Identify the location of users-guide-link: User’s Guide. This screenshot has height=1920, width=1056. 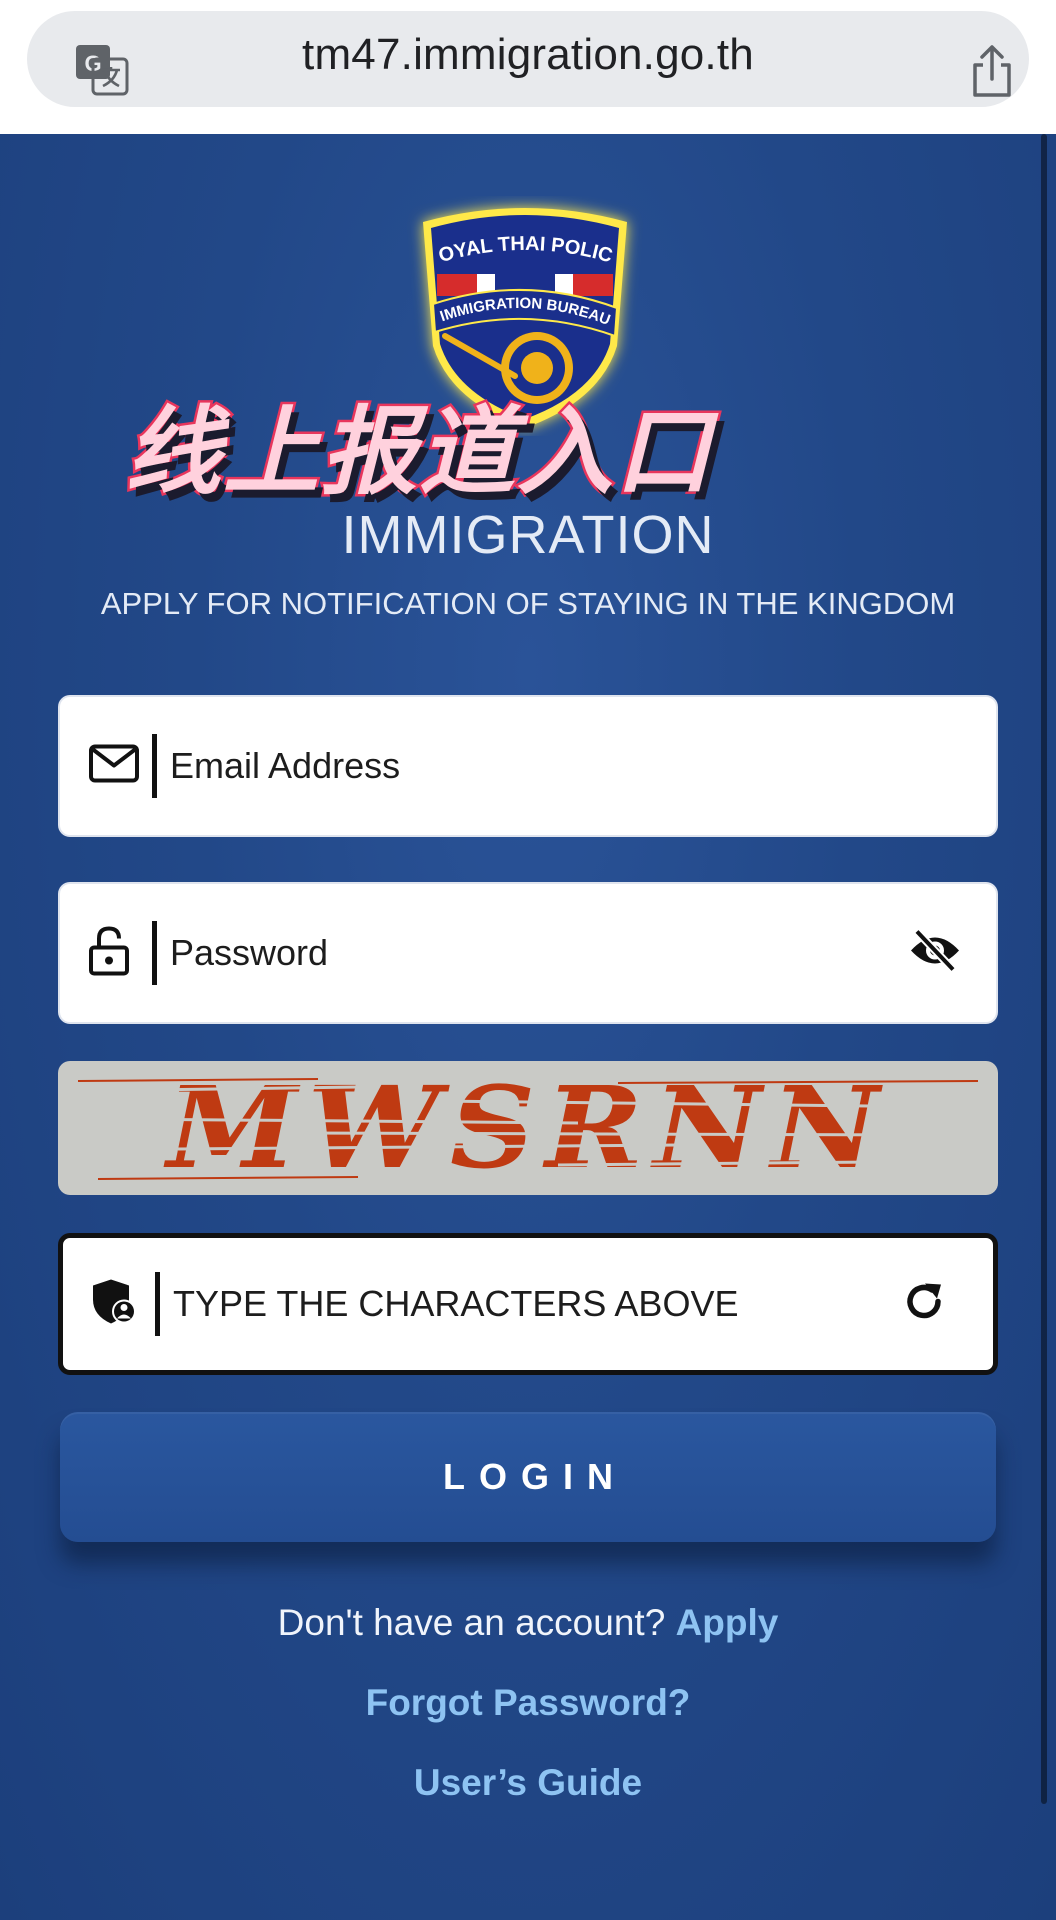
(528, 1782).